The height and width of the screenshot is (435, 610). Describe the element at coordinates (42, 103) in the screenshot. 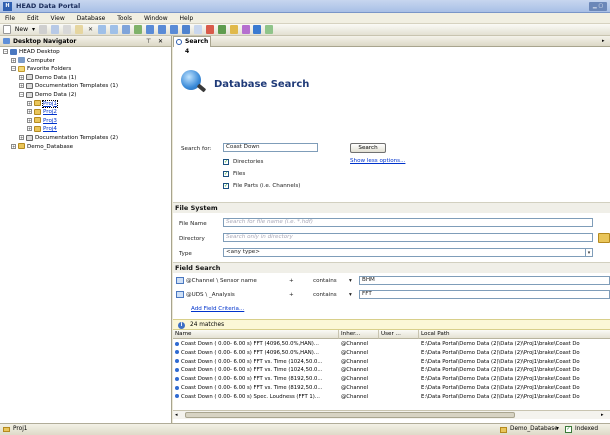

I see `tree-item: + Proj1` at that location.